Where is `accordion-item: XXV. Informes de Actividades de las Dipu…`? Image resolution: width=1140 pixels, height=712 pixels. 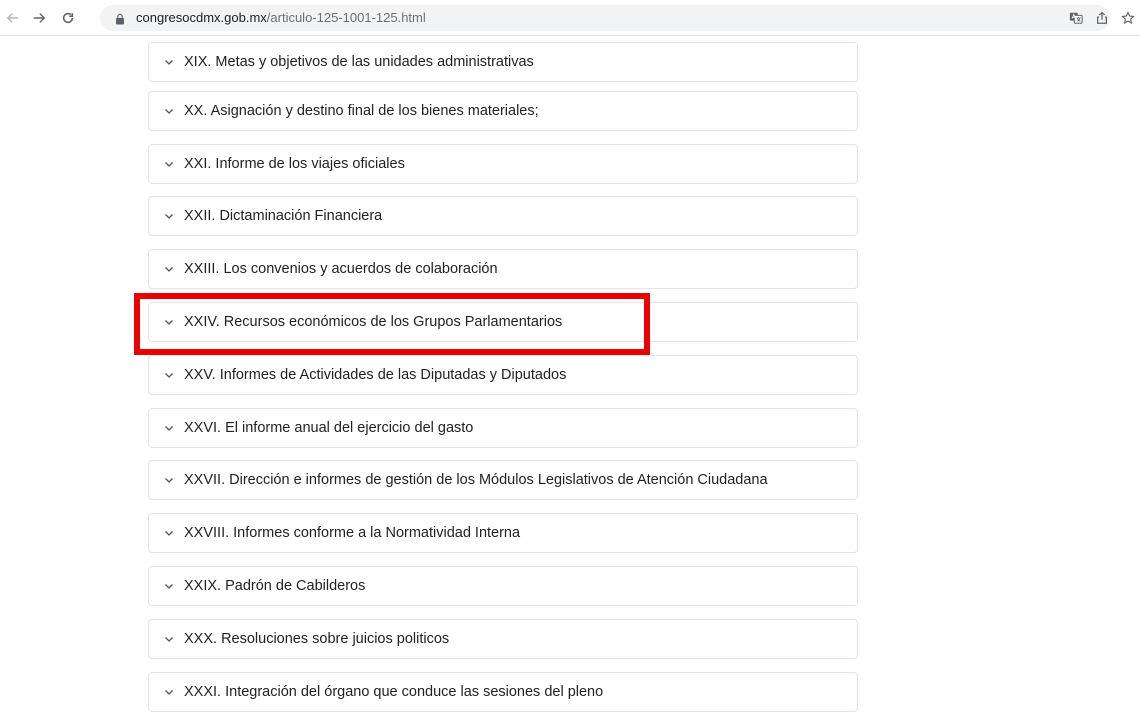 accordion-item: XXV. Informes de Actividades de las Dipu… is located at coordinates (503, 375).